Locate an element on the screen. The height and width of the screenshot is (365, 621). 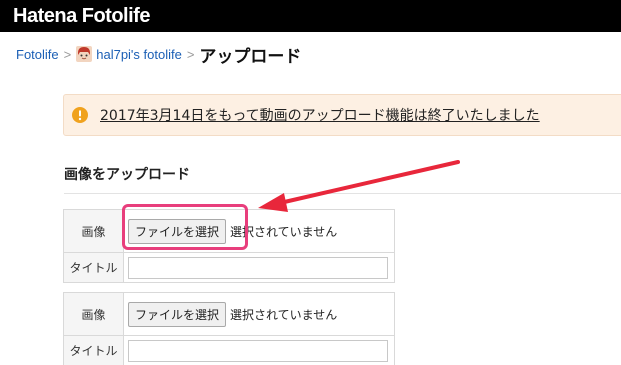
breadcrumb: Fotolife > hal7pi's fotolife > アップロード is located at coordinates (158, 54).